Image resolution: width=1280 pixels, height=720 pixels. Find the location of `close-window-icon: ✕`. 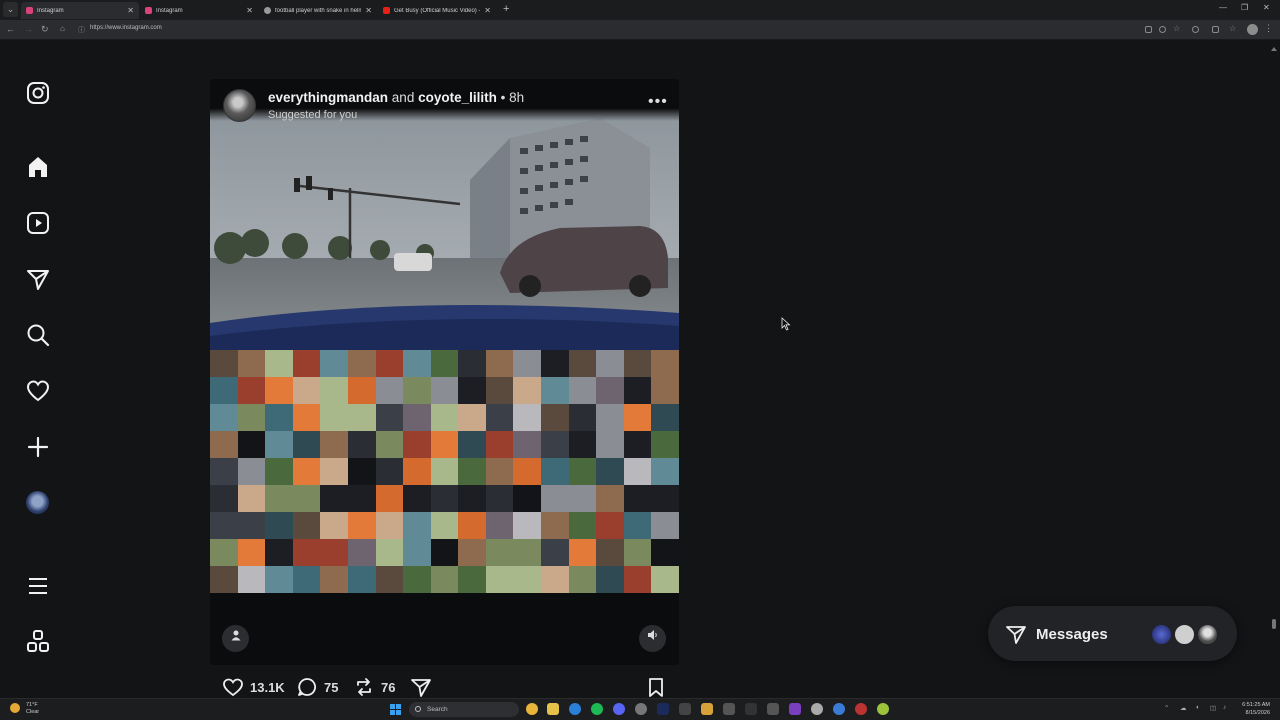

close-window-icon: ✕ is located at coordinates (1266, 7).